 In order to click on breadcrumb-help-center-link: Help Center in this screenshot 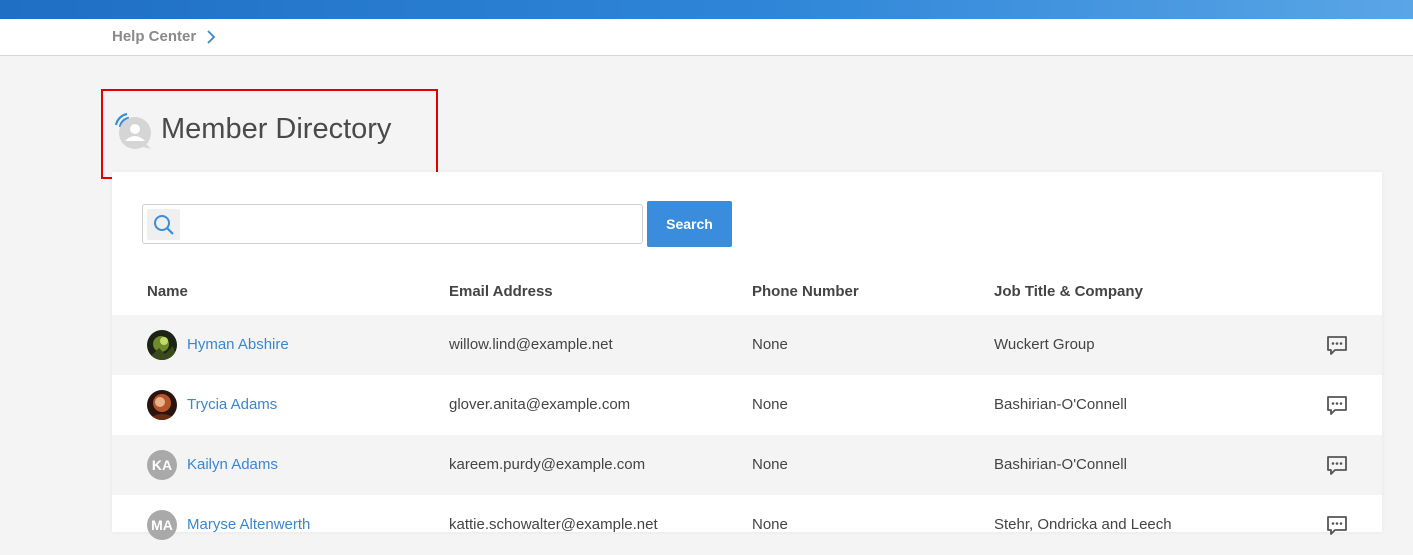, I will do `click(154, 36)`.